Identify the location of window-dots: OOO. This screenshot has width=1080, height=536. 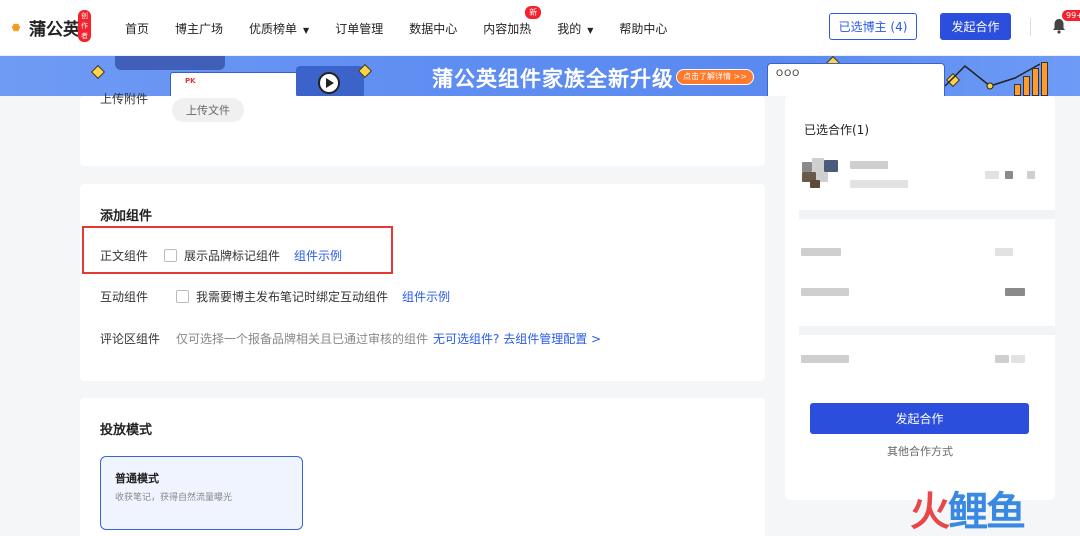
(788, 74).